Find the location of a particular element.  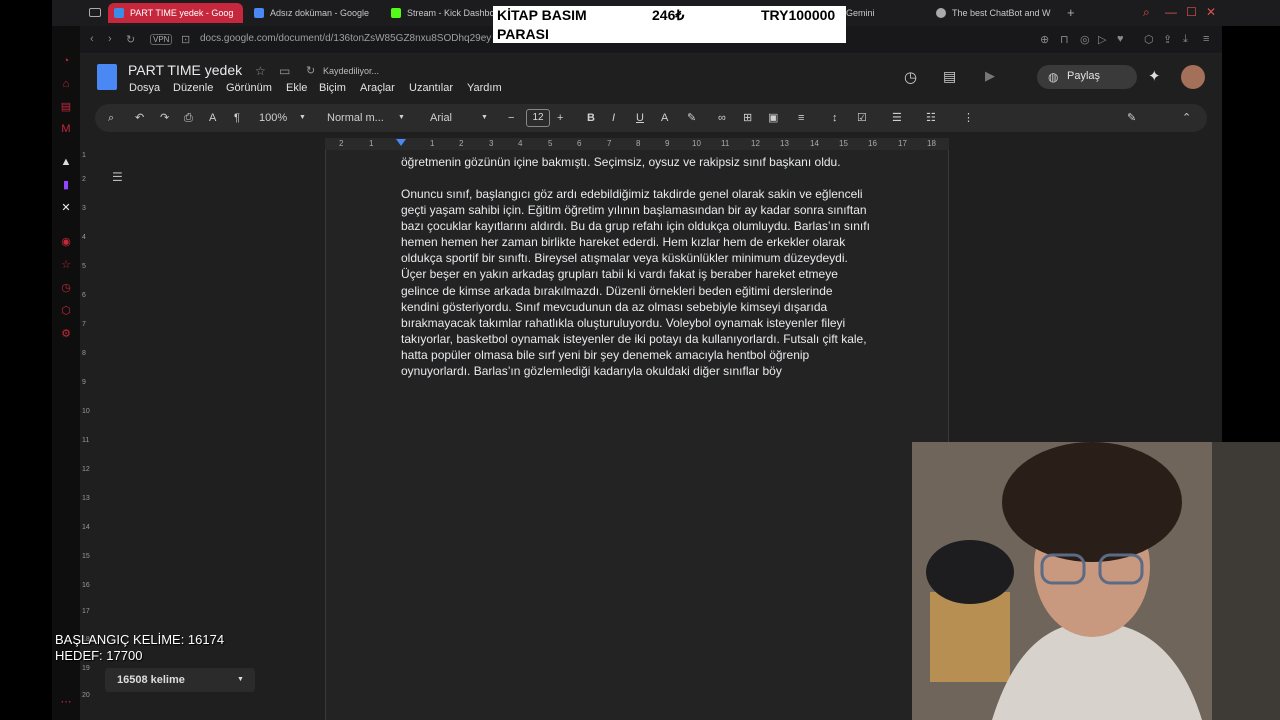

add-comment-icon: ⊞ is located at coordinates (747, 118).